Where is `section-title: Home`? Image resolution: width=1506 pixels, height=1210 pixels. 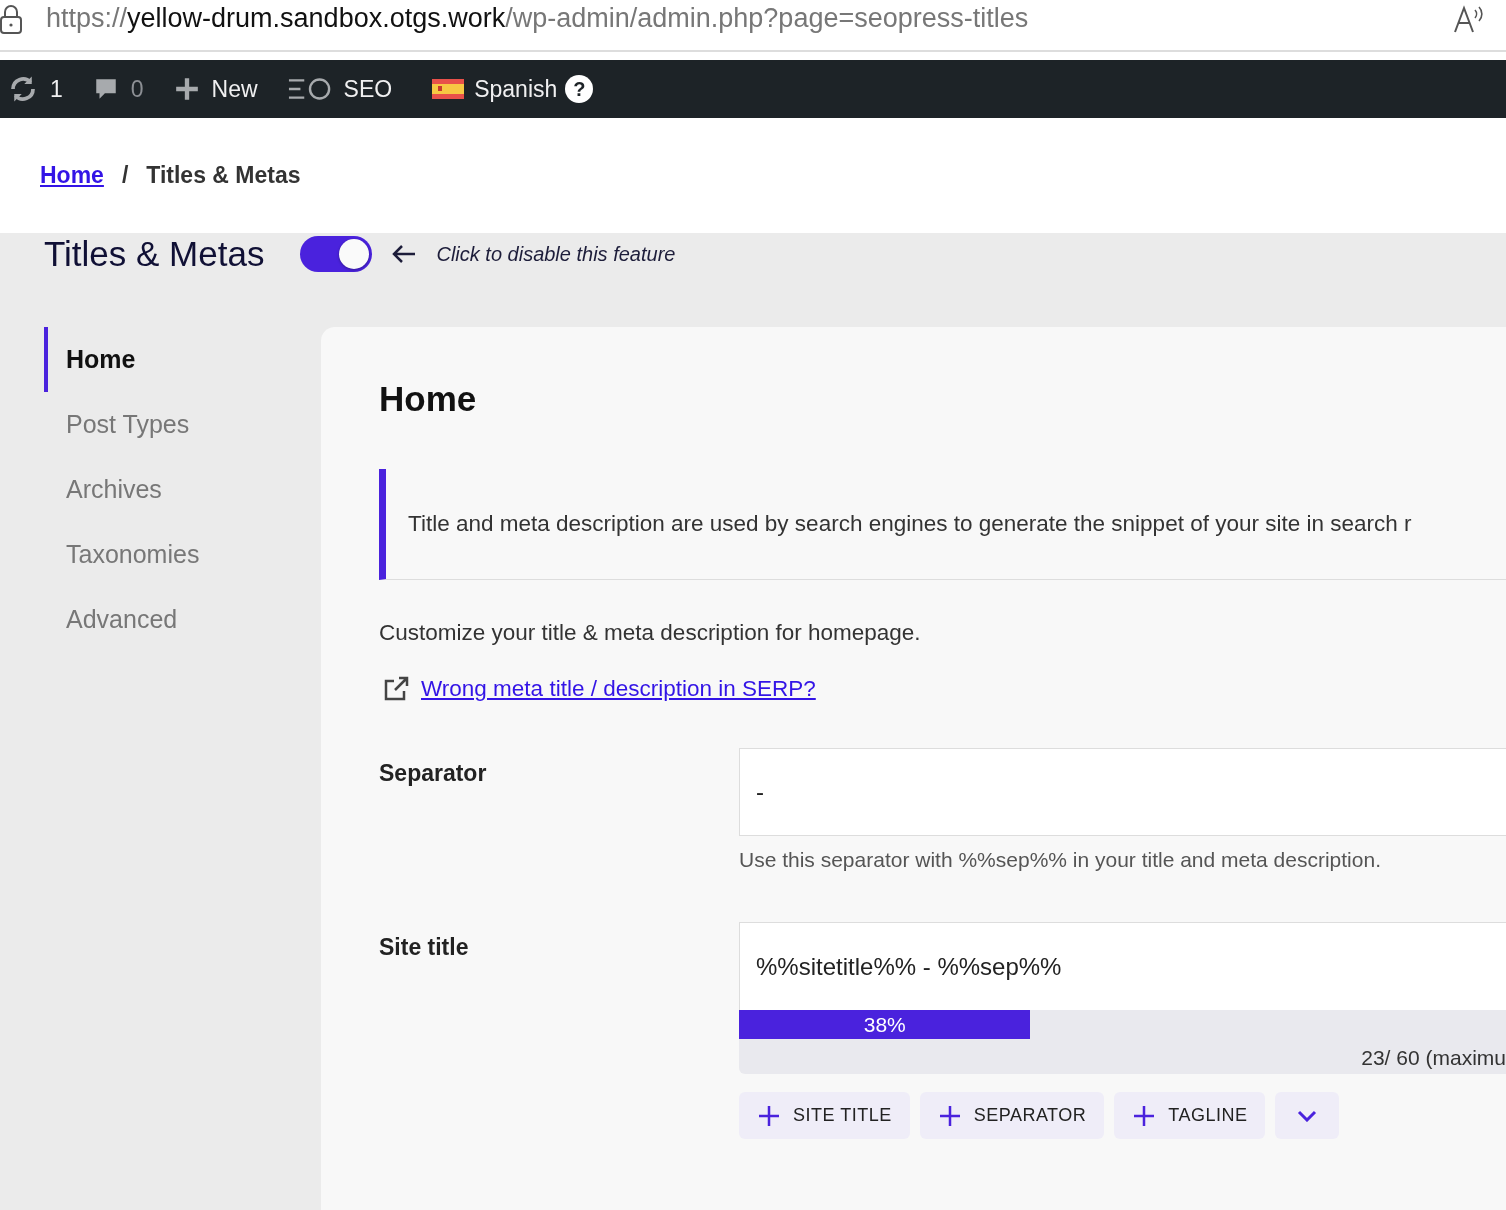
section-title: Home is located at coordinates (428, 399).